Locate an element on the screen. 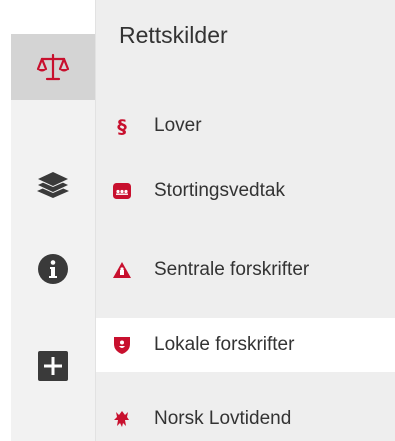 Image resolution: width=395 pixels, height=441 pixels. scales-icon is located at coordinates (53, 67).